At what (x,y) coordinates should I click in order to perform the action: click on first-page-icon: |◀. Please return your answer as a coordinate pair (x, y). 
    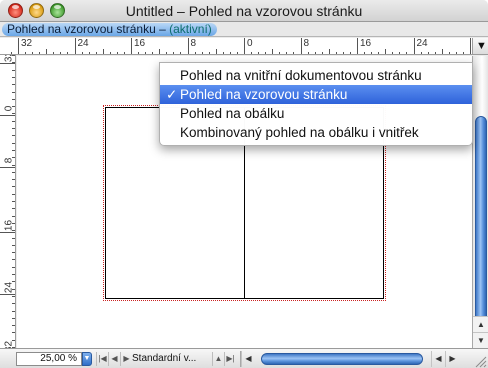
    Looking at the image, I should click on (102, 359).